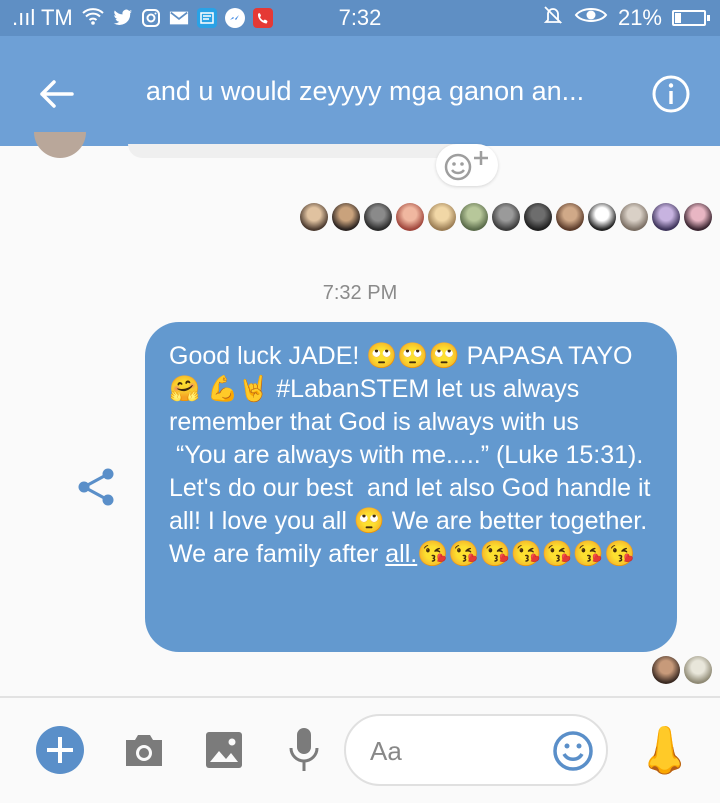 The width and height of the screenshot is (720, 803). What do you see at coordinates (224, 750) in the screenshot?
I see `gallery-icon` at bounding box center [224, 750].